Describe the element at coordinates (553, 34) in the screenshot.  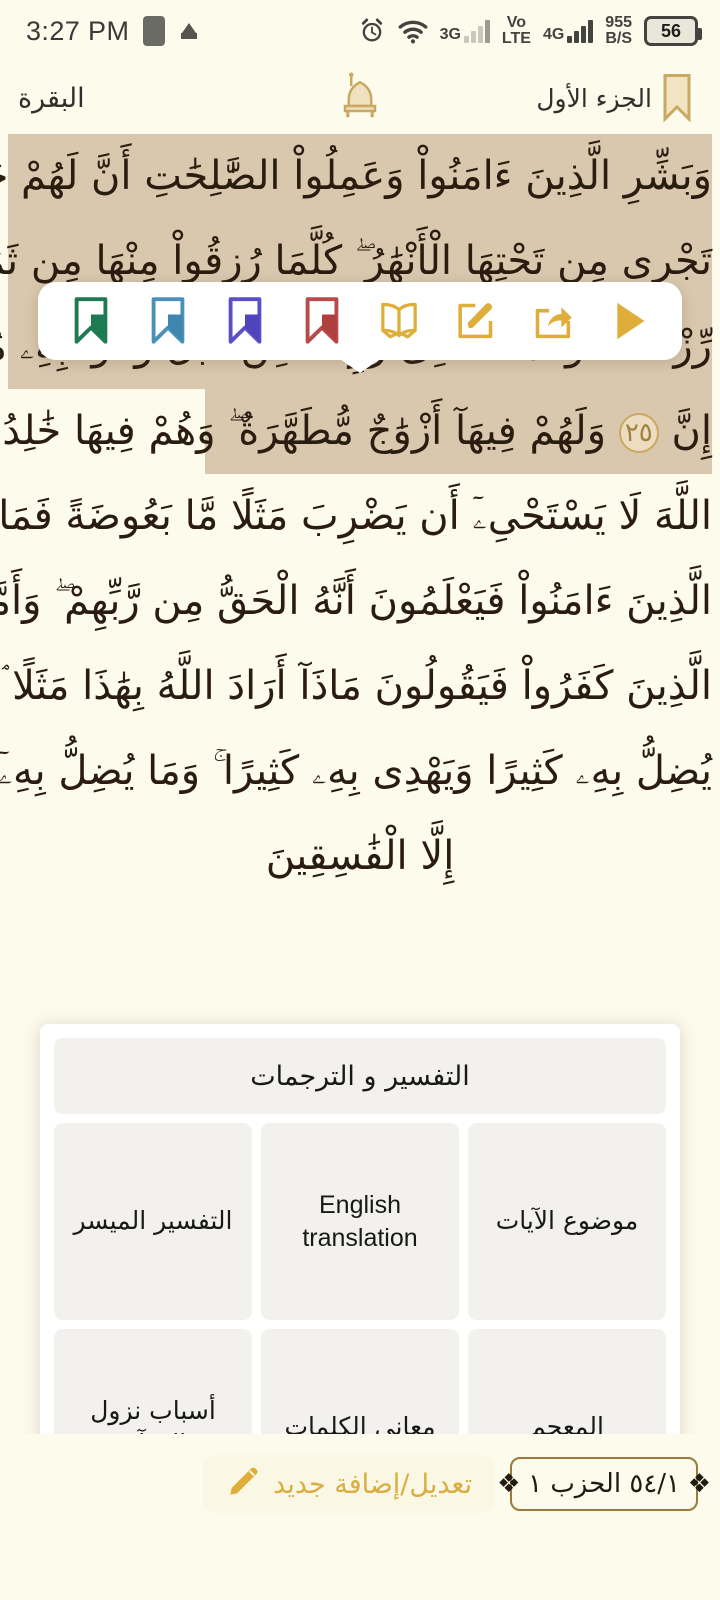
I see `net-4g-label: 4G` at that location.